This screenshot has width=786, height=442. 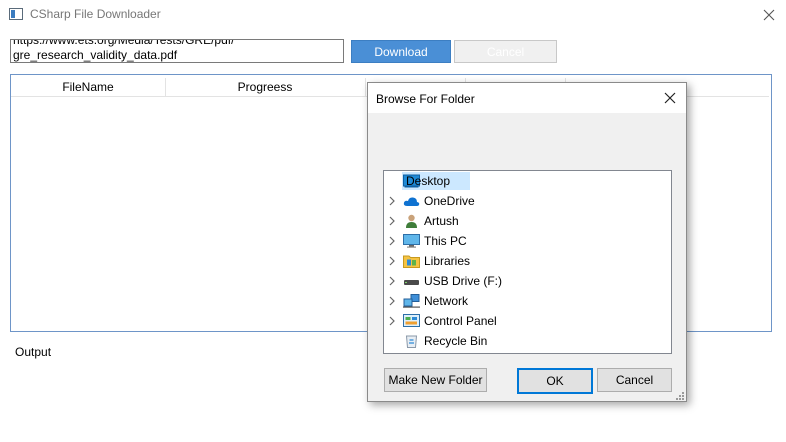 What do you see at coordinates (411, 221) in the screenshot?
I see `user-icon` at bounding box center [411, 221].